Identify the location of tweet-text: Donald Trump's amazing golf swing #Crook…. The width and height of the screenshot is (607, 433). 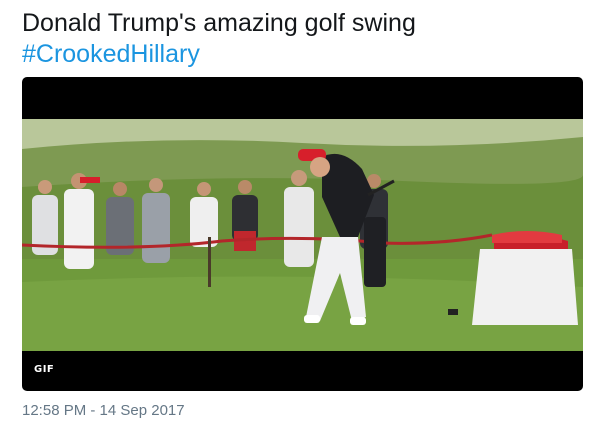
(307, 39).